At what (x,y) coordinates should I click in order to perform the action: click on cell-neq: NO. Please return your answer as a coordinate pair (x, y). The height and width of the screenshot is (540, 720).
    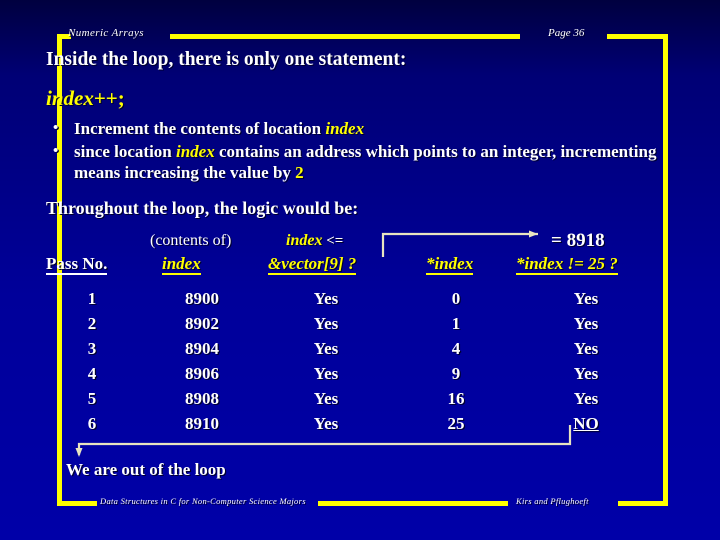
    Looking at the image, I should click on (586, 423).